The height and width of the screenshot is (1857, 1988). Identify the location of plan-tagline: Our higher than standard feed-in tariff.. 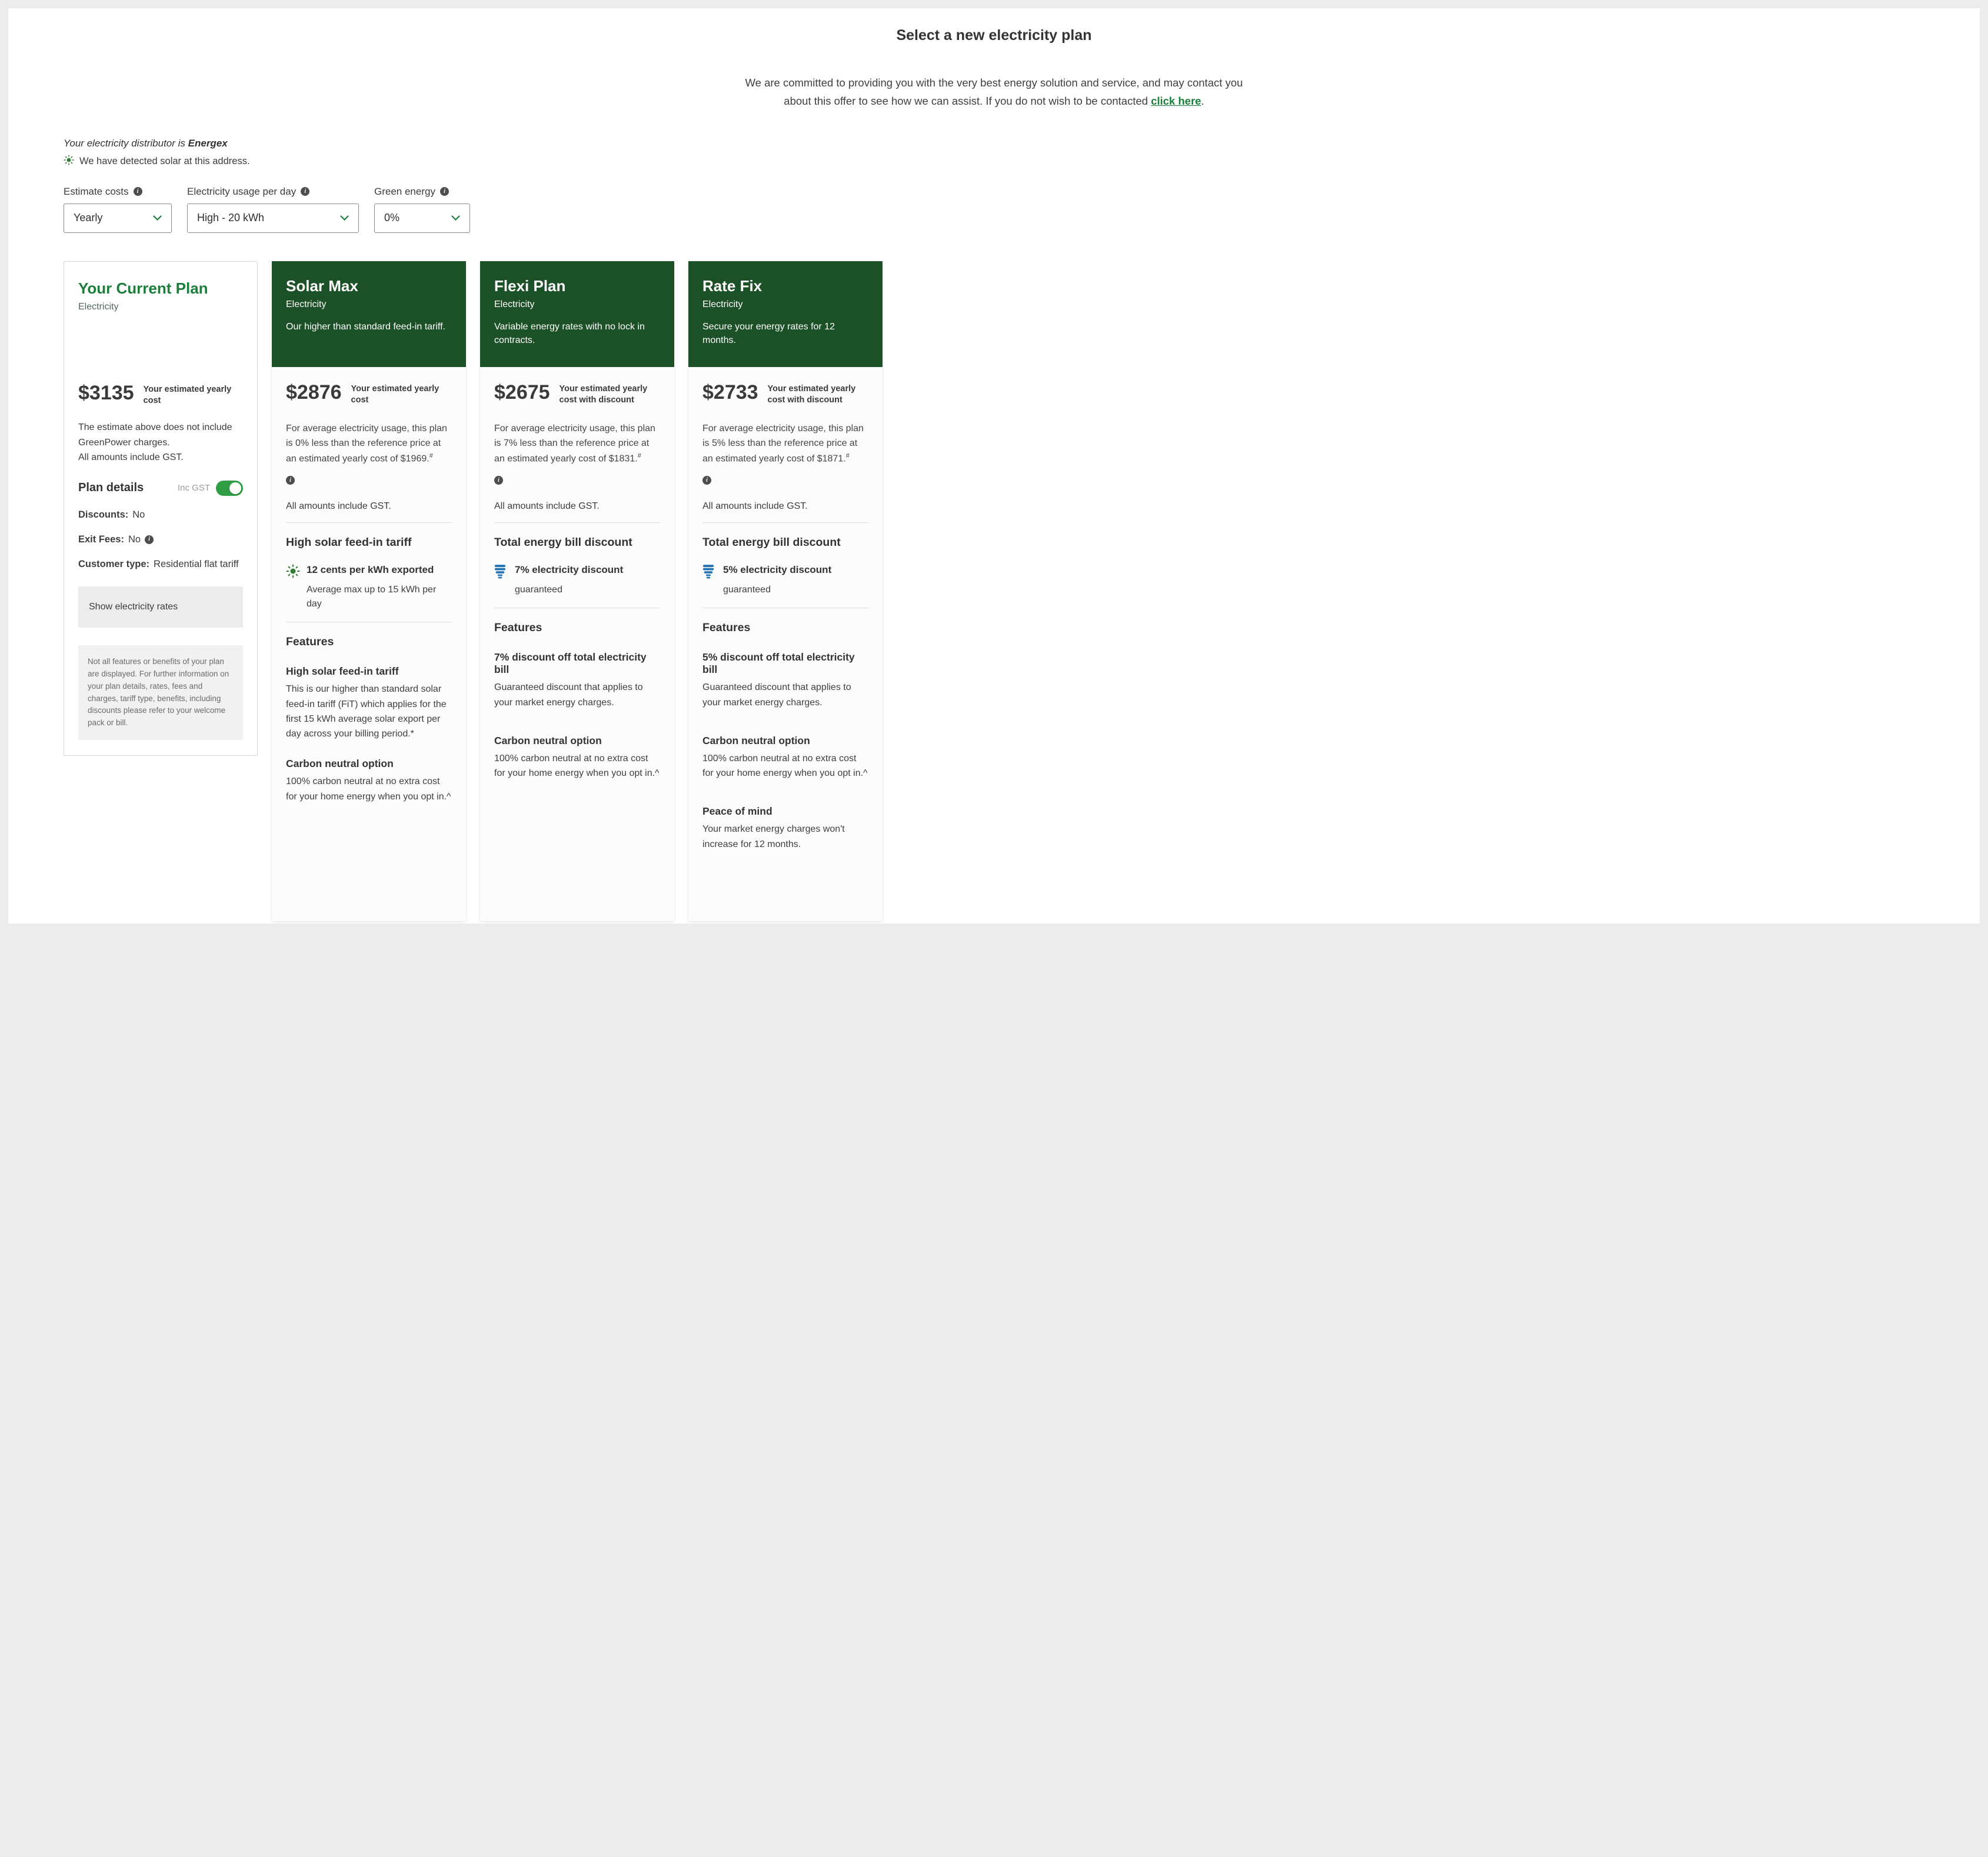
(365, 326).